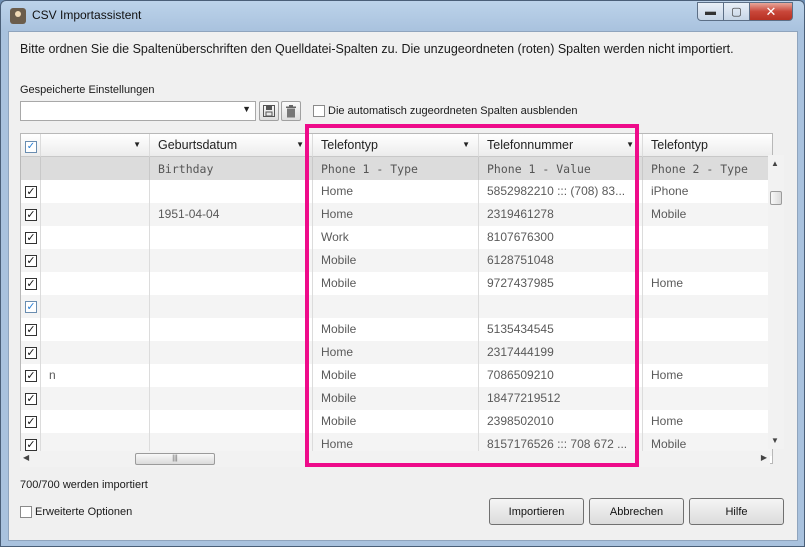  What do you see at coordinates (87, 90) in the screenshot?
I see `saved-settings-label: Gespeicherte Einstellungen` at bounding box center [87, 90].